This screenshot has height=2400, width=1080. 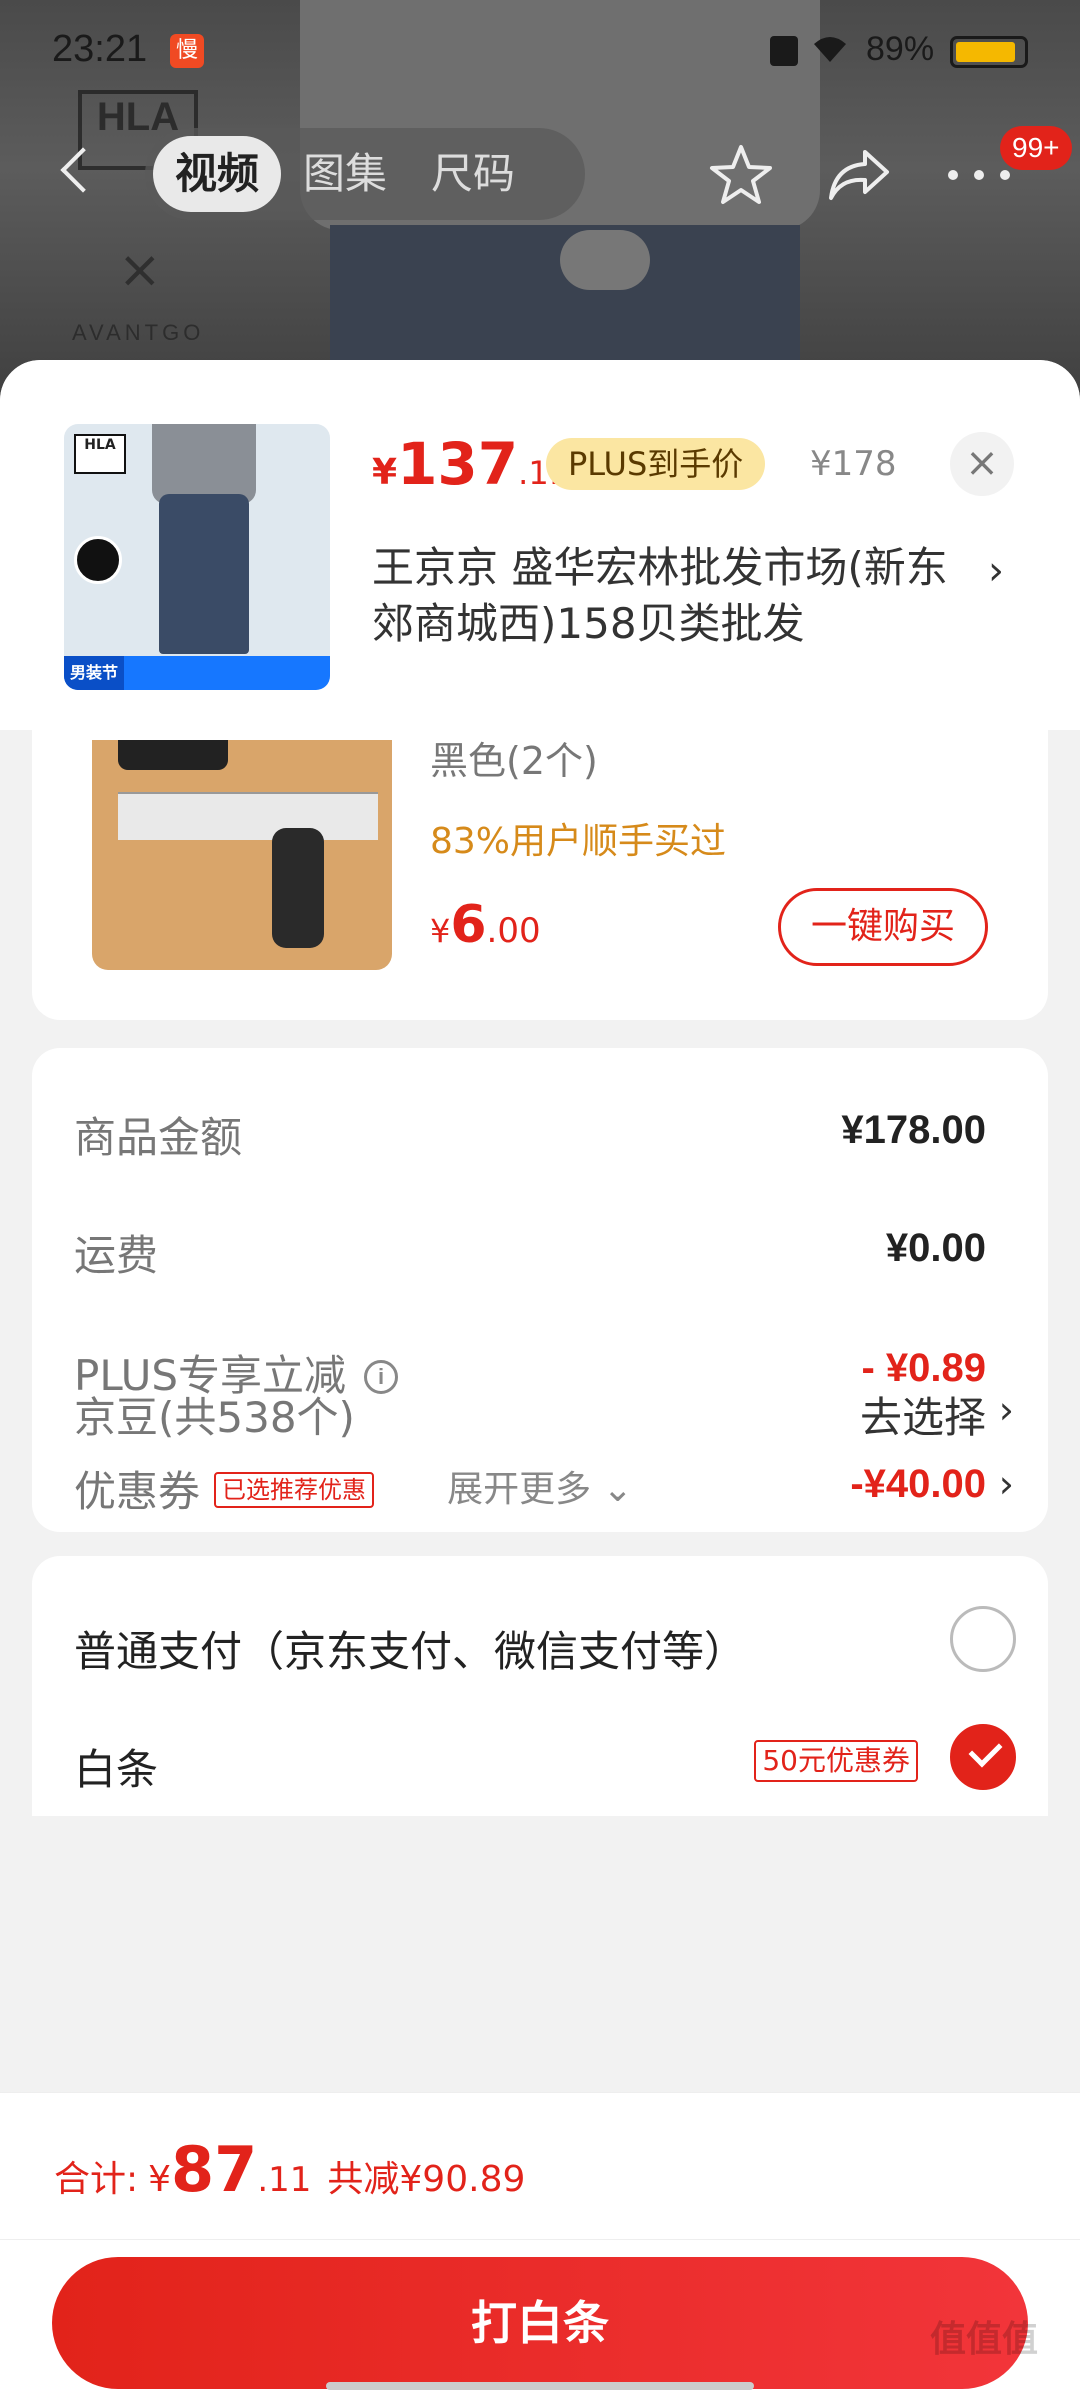 What do you see at coordinates (656, 464) in the screenshot?
I see `plus-price-tag: PLUS到手价` at bounding box center [656, 464].